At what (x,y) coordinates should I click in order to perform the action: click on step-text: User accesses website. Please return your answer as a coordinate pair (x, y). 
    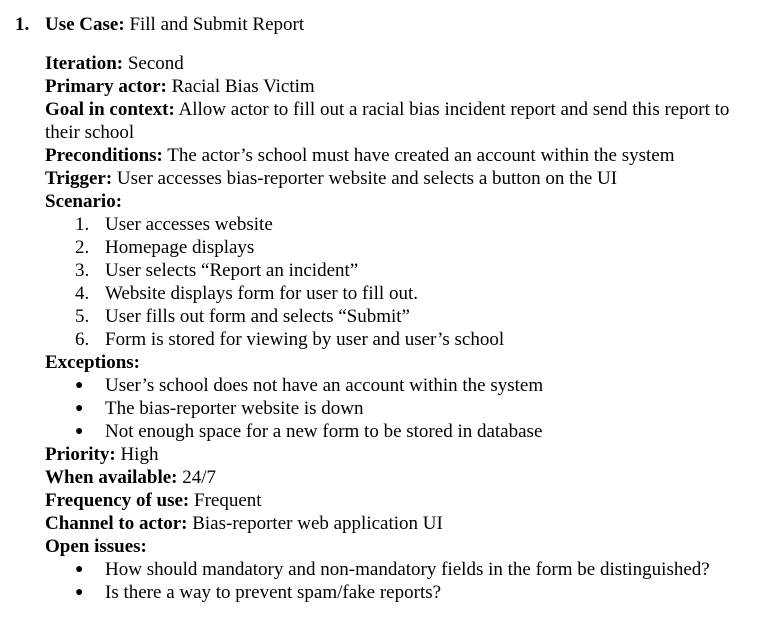
    Looking at the image, I should click on (189, 224).